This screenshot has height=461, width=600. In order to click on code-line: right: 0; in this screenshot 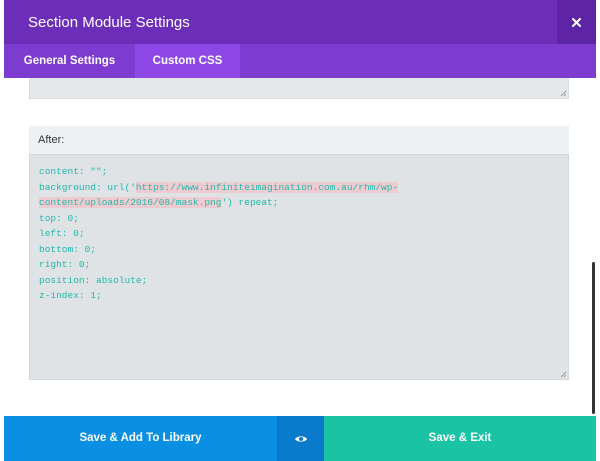, I will do `click(65, 264)`.